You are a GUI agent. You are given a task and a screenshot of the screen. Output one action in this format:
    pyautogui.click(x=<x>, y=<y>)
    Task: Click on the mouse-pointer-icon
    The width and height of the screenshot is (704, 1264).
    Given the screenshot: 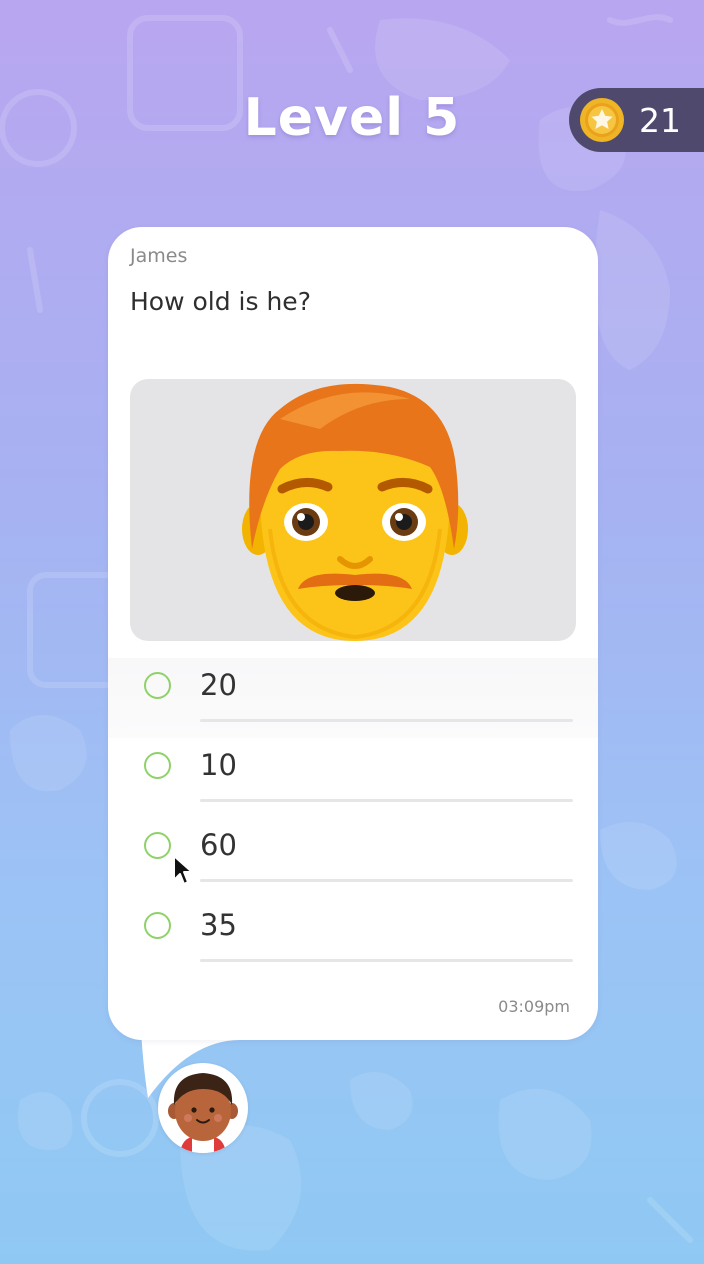 What is the action you would take?
    pyautogui.click(x=183, y=870)
    